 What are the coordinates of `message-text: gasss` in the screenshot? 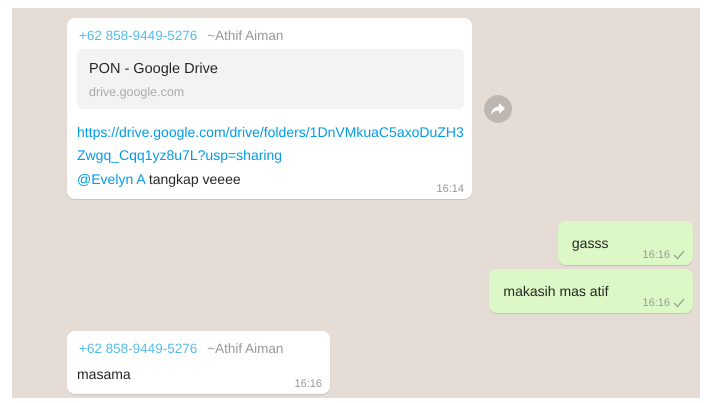 It's located at (590, 243).